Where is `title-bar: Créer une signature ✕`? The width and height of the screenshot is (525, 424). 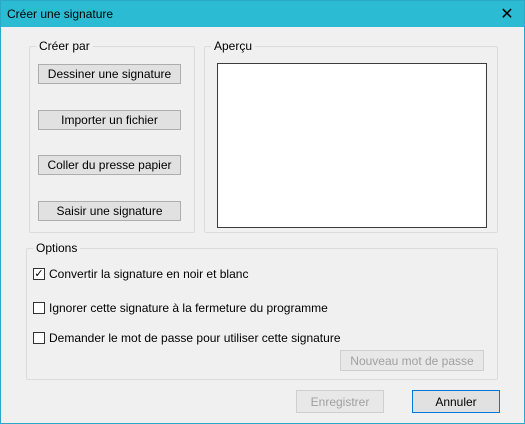
title-bar: Créer une signature ✕ is located at coordinates (262, 14).